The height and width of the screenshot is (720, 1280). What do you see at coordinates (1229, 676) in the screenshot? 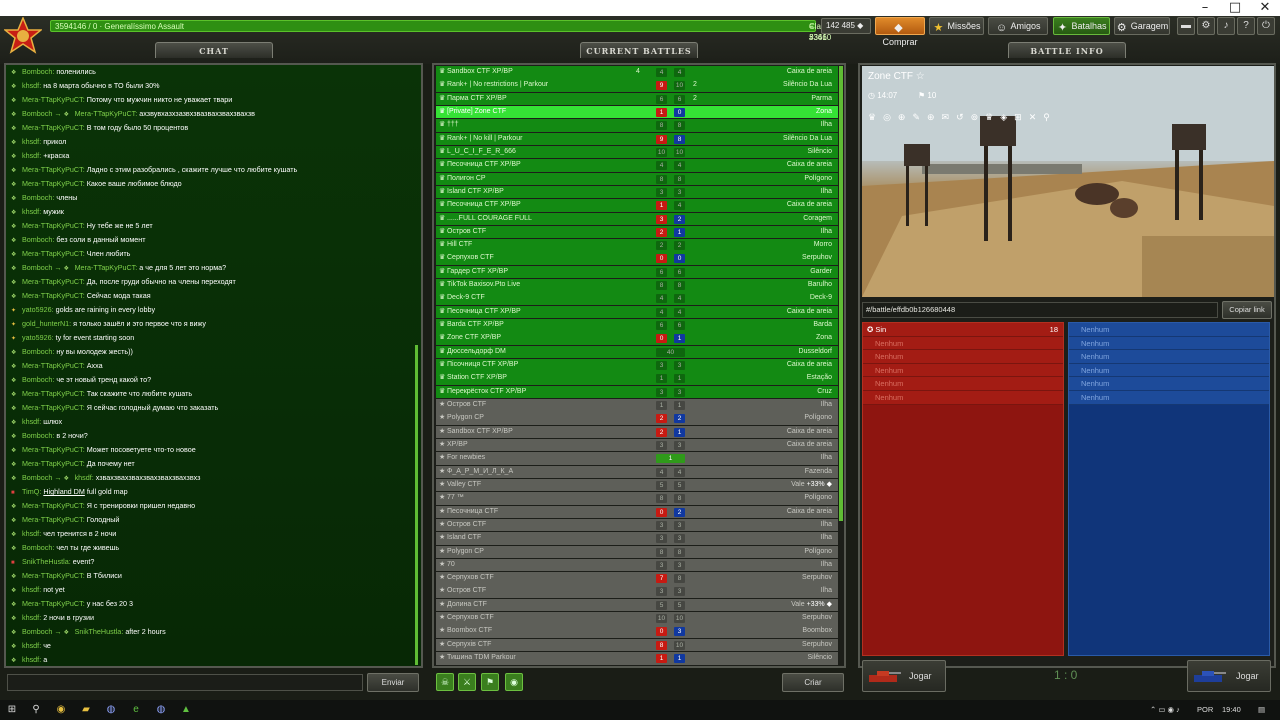
I see `join-blue-button: Jogar` at bounding box center [1229, 676].